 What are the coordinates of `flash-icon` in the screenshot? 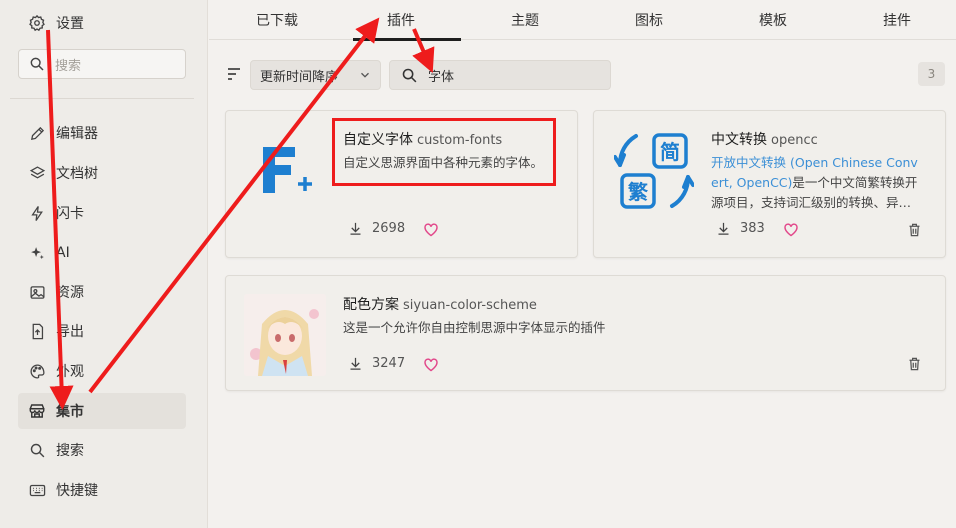 It's located at (37, 213).